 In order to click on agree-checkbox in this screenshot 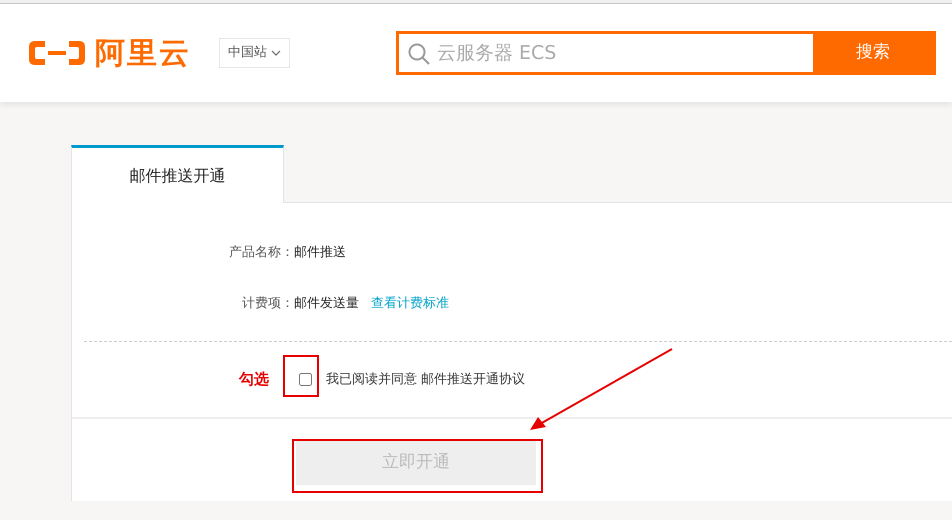, I will do `click(305, 379)`.